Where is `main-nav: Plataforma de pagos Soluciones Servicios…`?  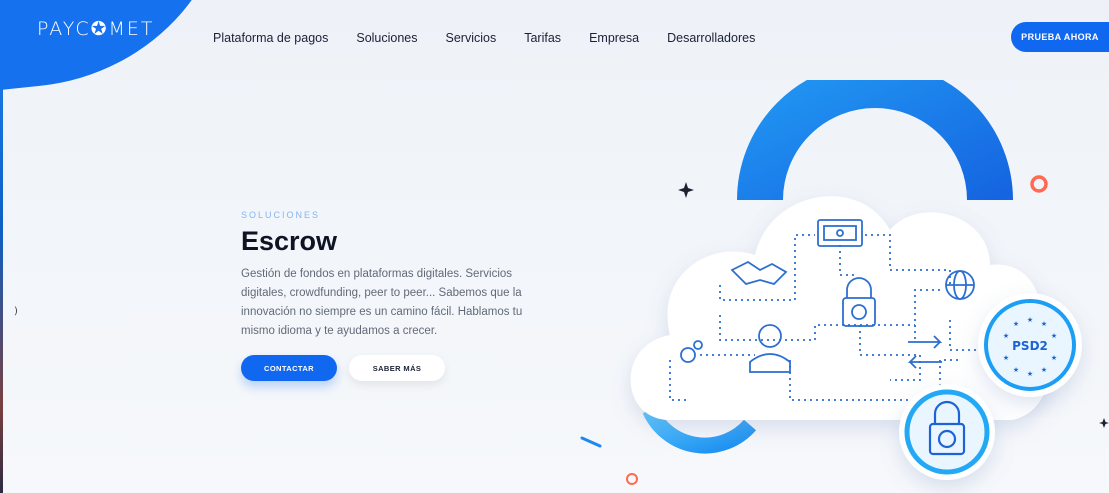 main-nav: Plataforma de pagos Soluciones Servicios… is located at coordinates (498, 38).